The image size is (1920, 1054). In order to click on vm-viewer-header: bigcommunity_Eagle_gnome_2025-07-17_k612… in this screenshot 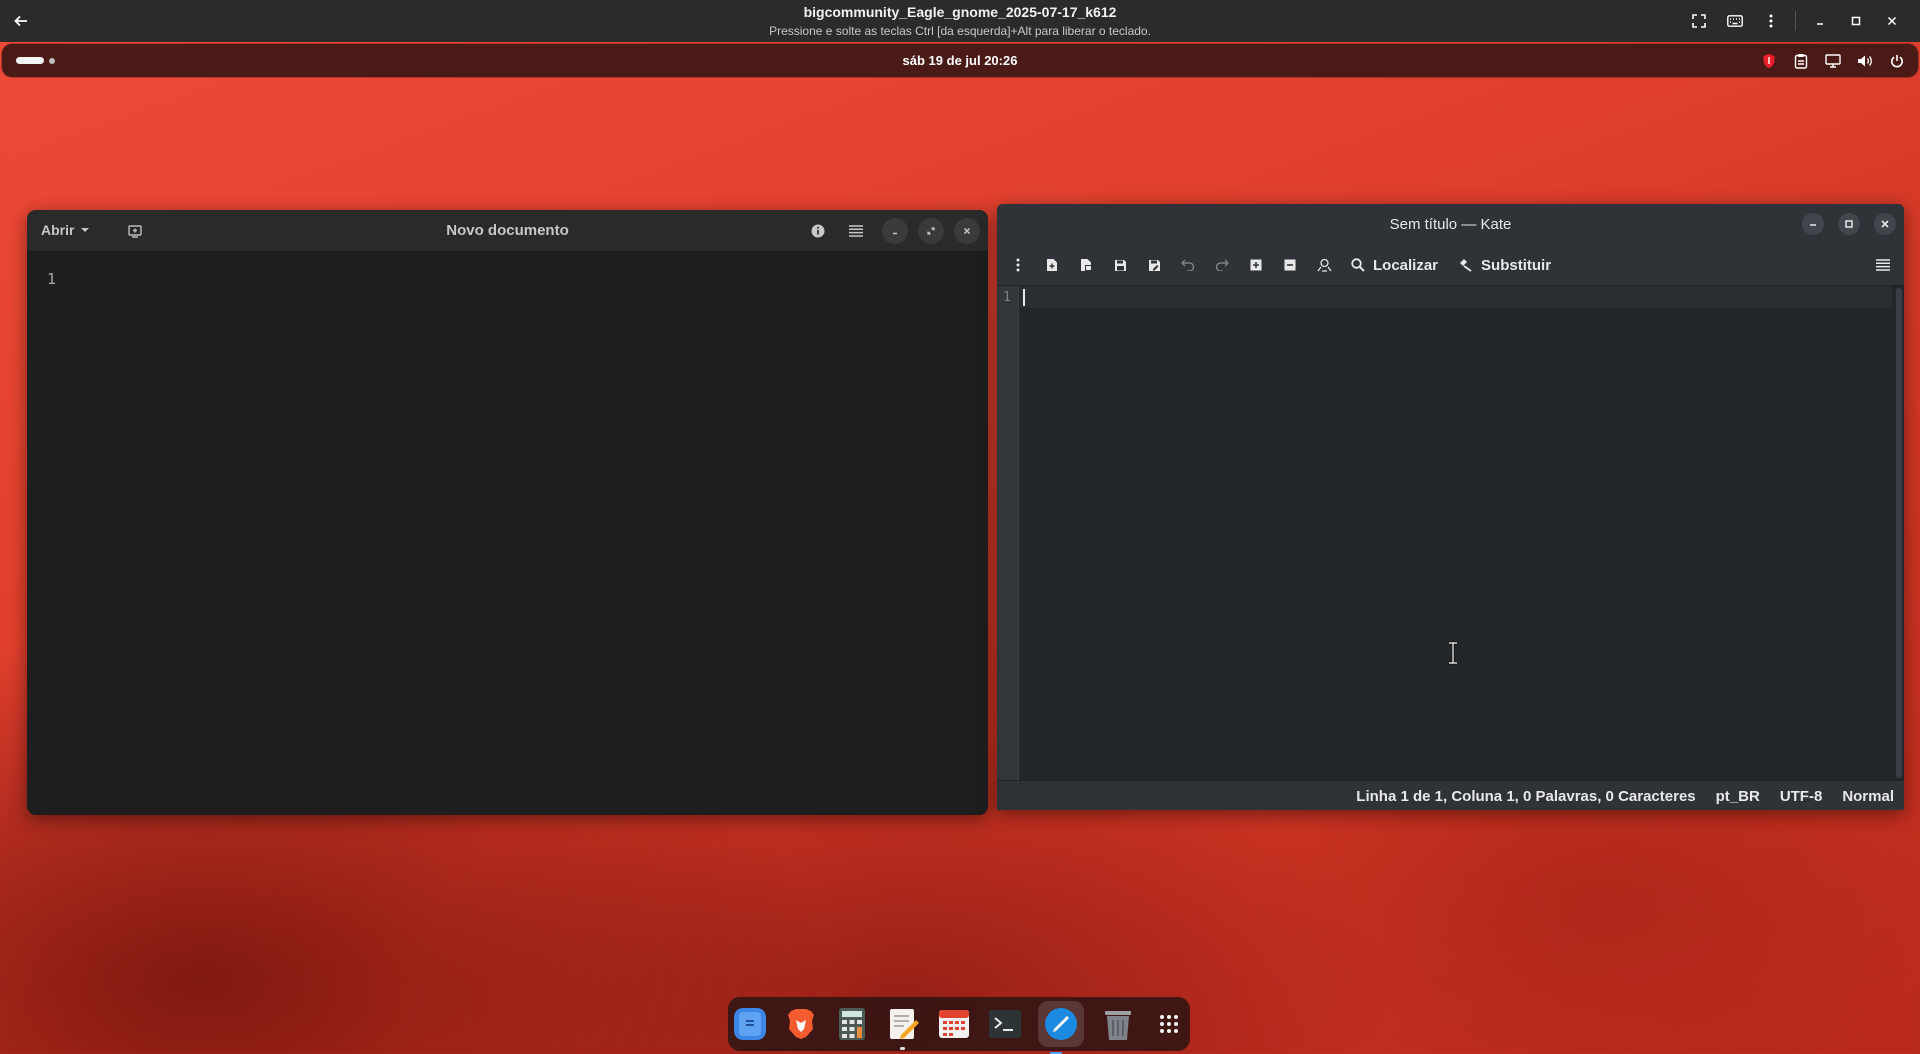, I will do `click(960, 21)`.